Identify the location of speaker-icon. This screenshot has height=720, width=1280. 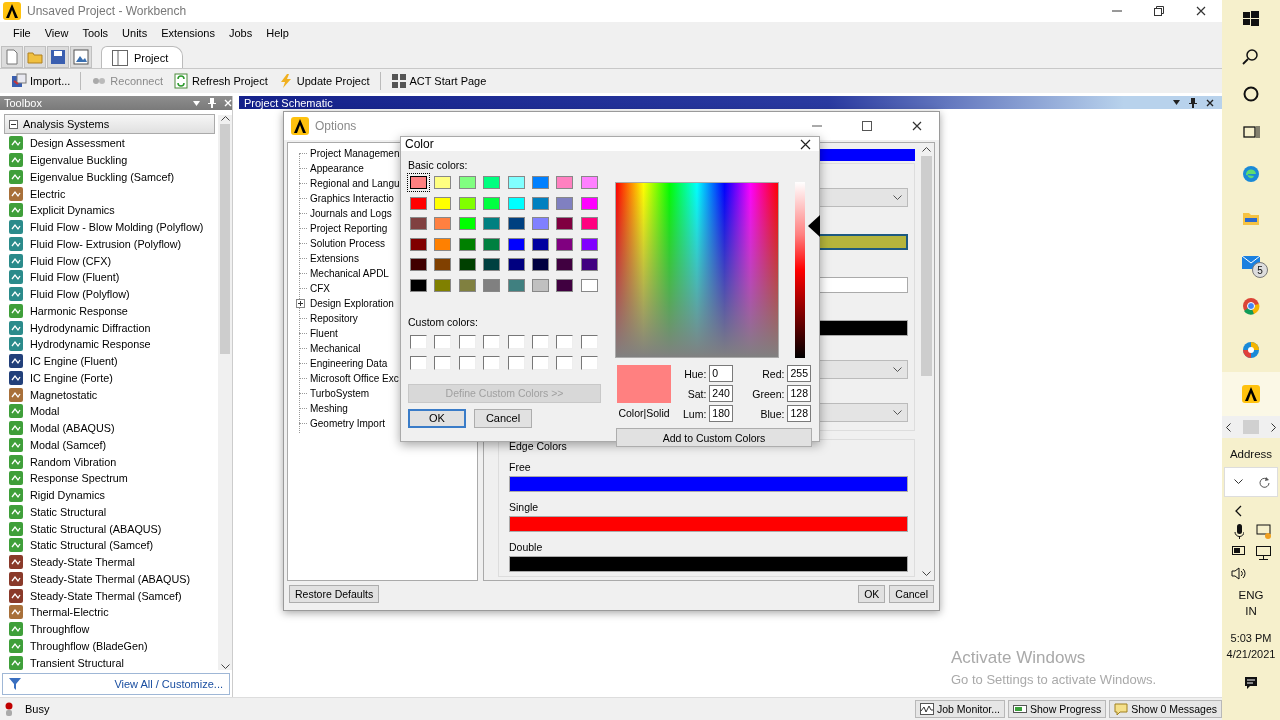
(1238, 573).